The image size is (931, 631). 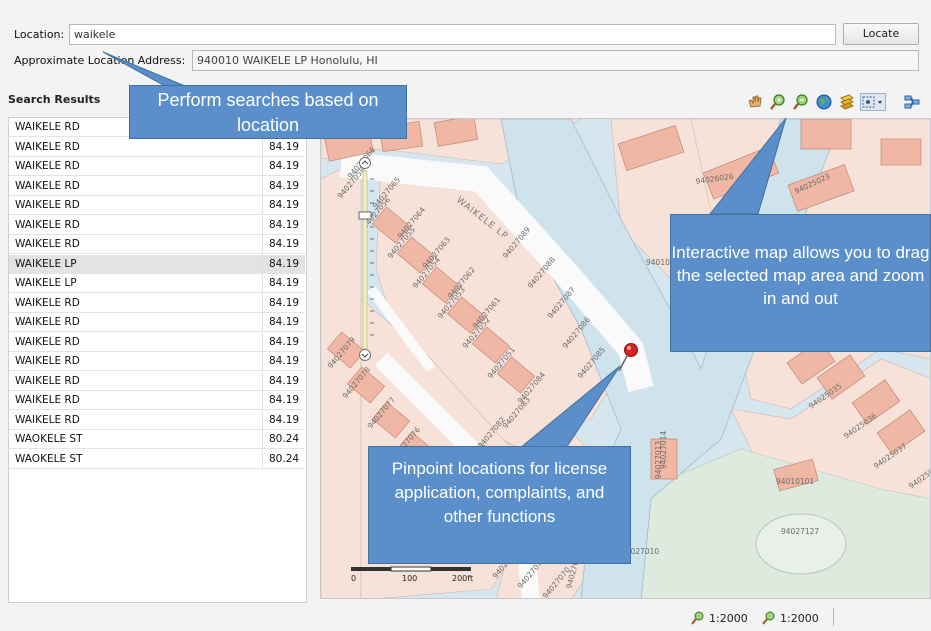 I want to click on scale-label-100: 100, so click(x=409, y=578).